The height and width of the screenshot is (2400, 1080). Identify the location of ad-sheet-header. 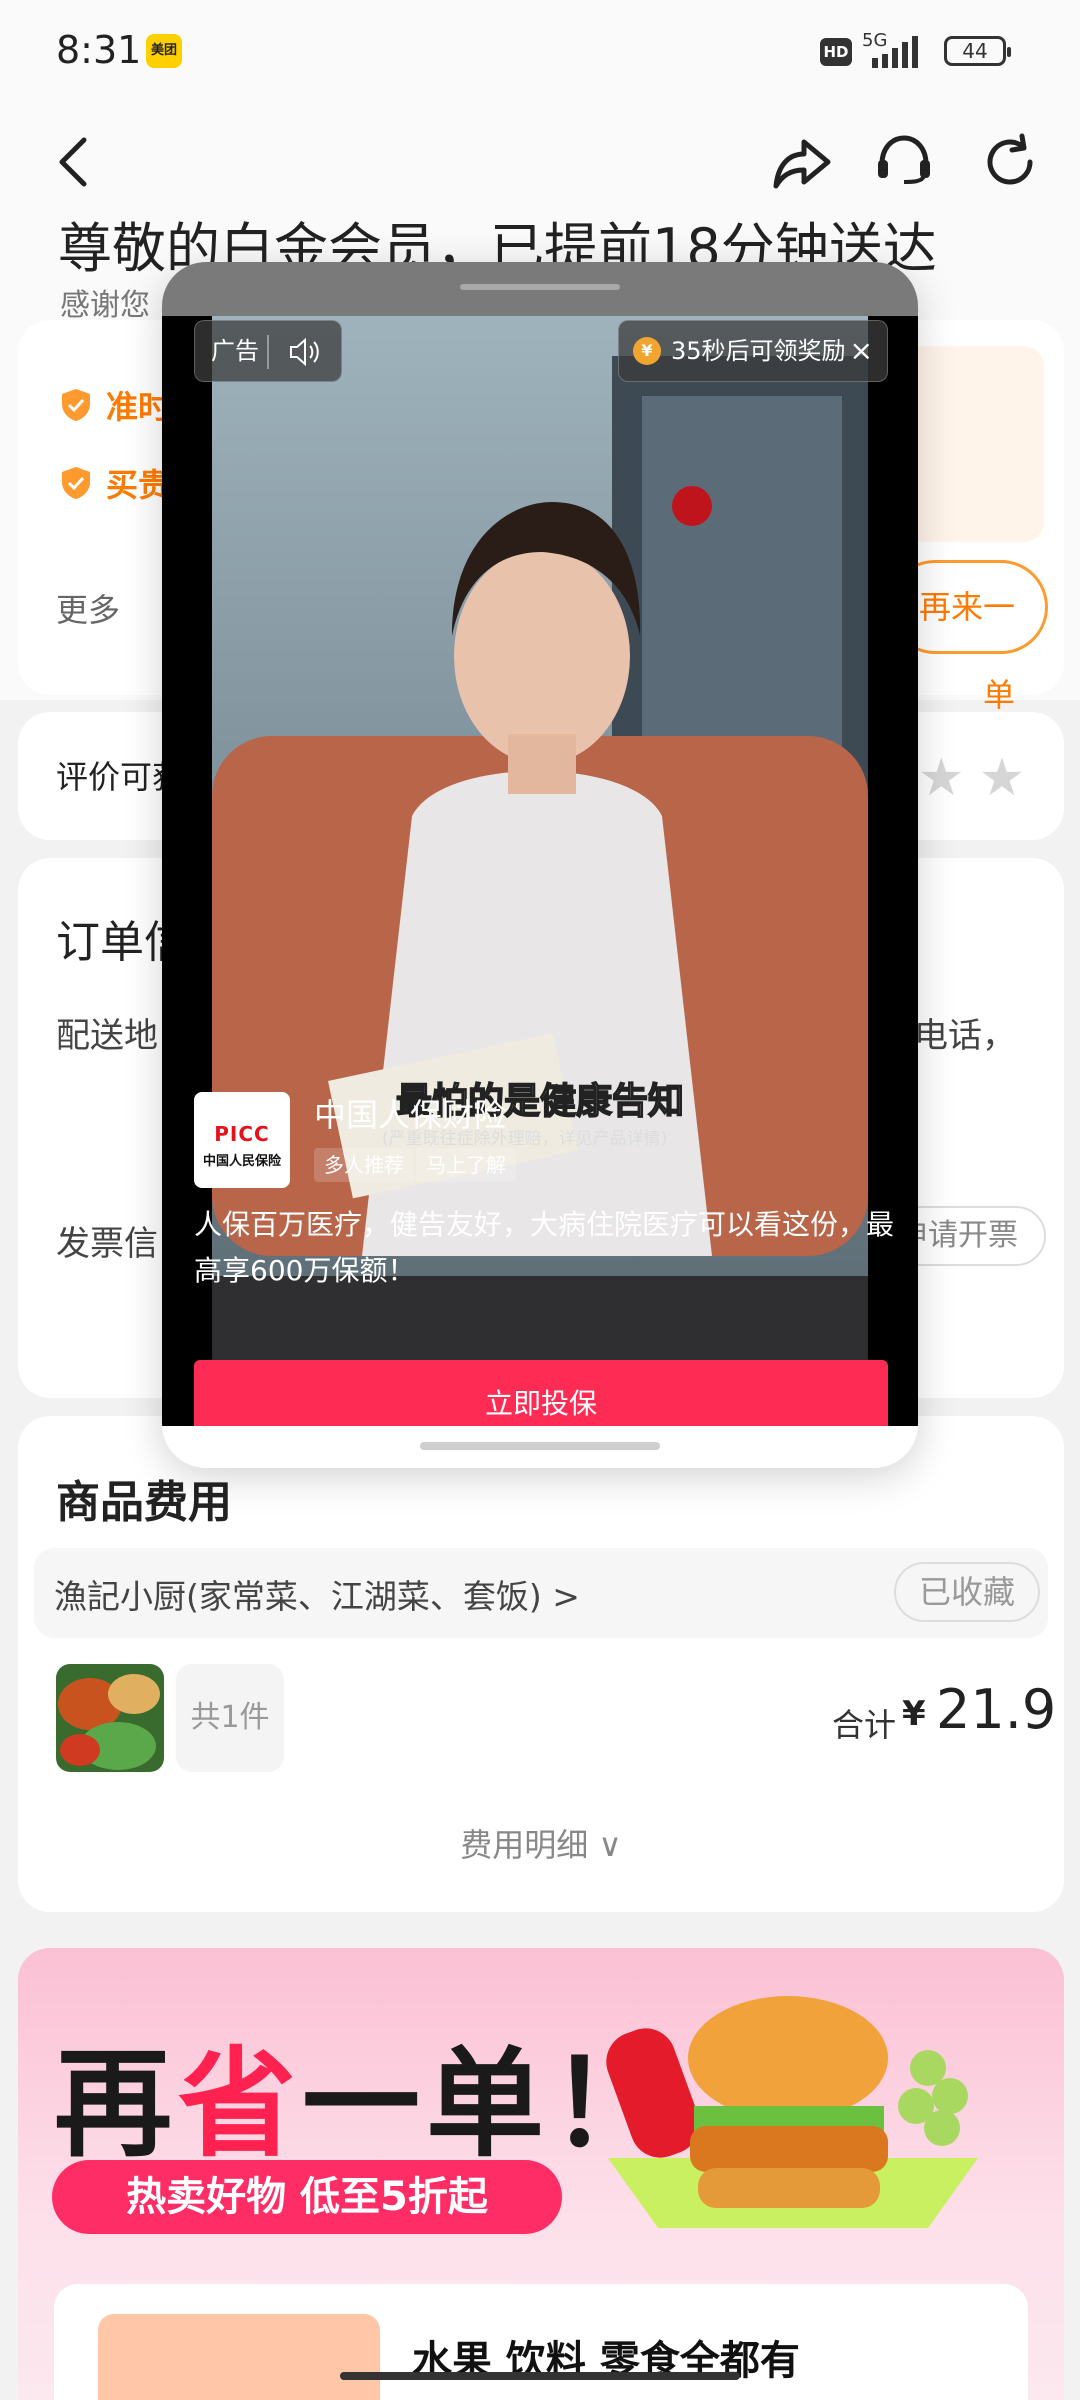
(540, 289).